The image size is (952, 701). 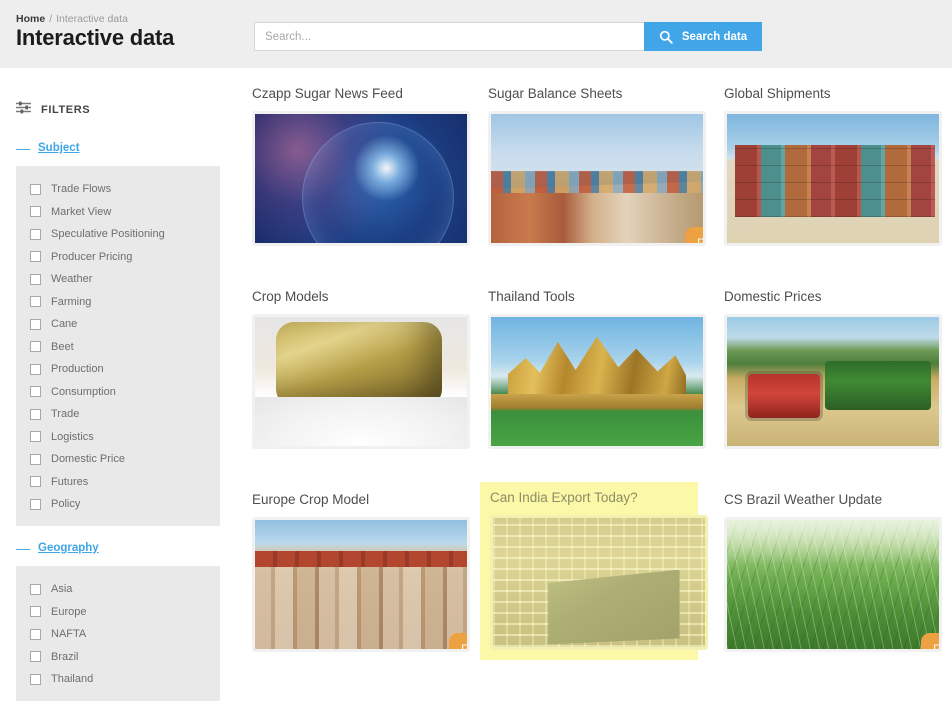 I want to click on filter-option-label: Speculative Positioning, so click(x=108, y=234).